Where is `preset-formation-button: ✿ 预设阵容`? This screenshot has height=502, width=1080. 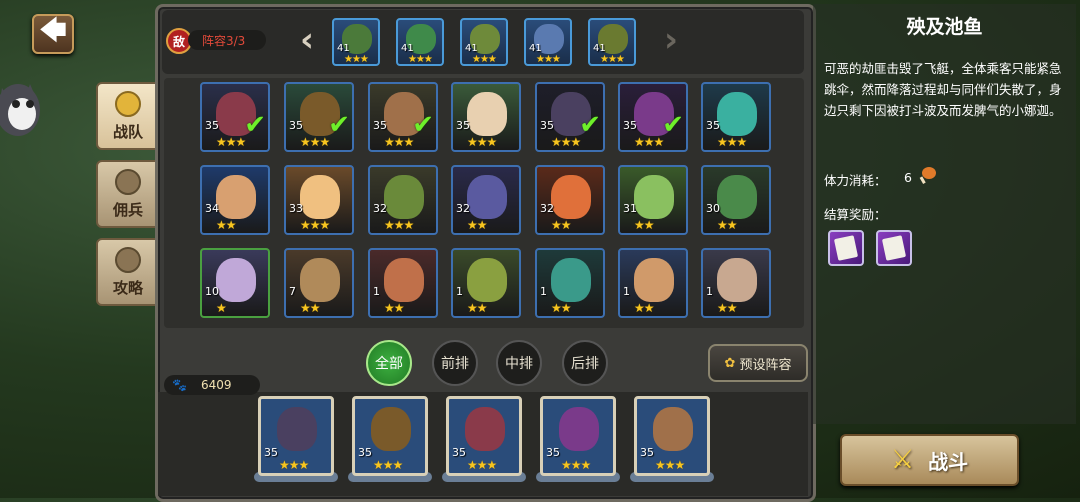 preset-formation-button: ✿ 预设阵容 is located at coordinates (758, 363).